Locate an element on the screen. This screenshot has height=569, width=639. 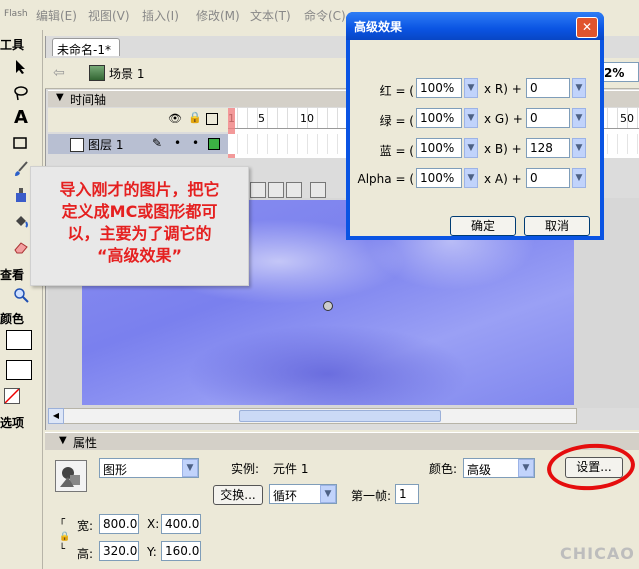
alpha-offset-field: 0 is located at coordinates (548, 178).